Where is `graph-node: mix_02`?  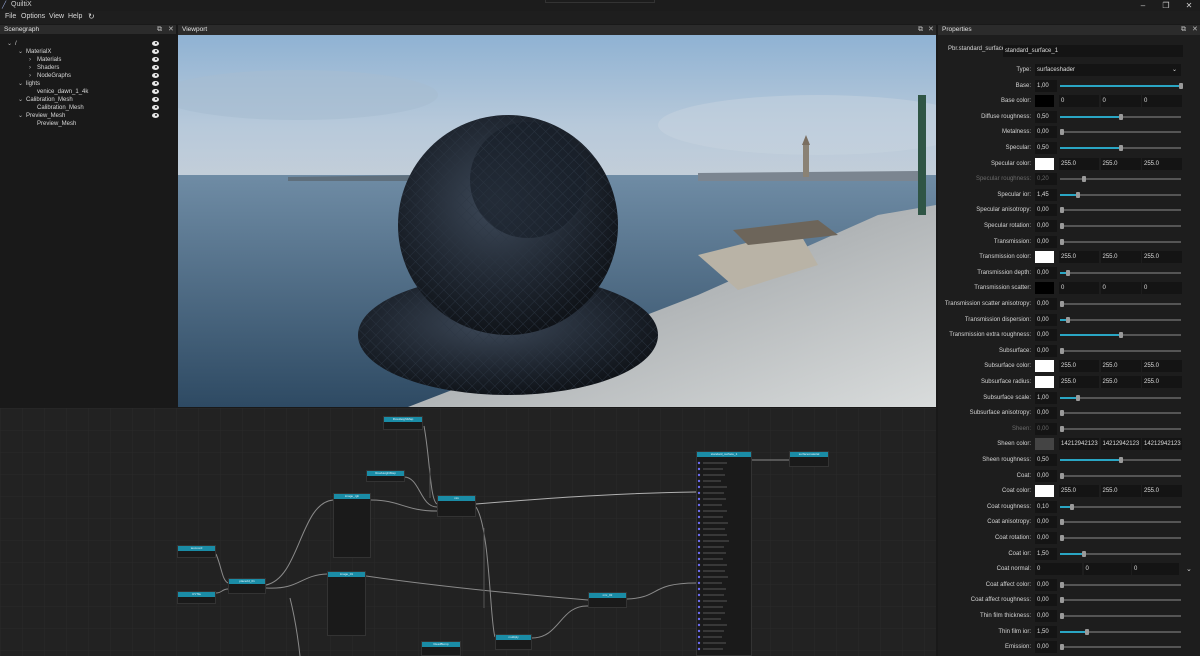
graph-node: mix_02 is located at coordinates (607, 600).